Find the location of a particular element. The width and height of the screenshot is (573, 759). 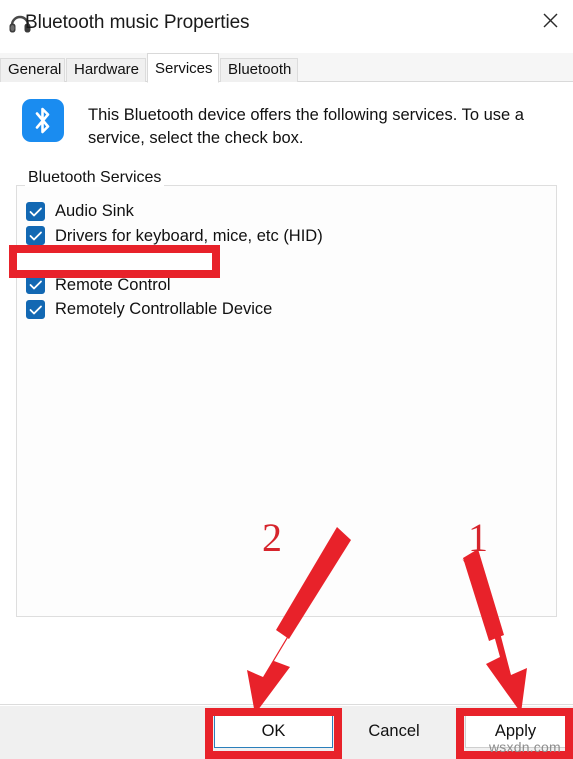

checkbox-remote-control is located at coordinates (35, 285).